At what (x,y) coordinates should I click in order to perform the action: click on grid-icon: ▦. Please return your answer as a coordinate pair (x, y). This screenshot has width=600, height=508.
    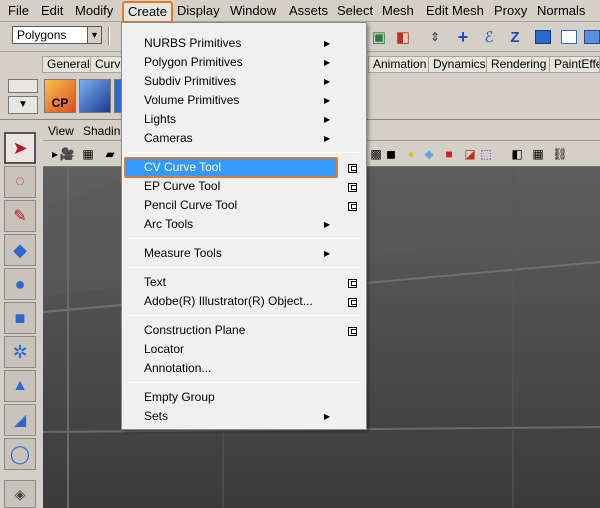
    Looking at the image, I should click on (538, 154).